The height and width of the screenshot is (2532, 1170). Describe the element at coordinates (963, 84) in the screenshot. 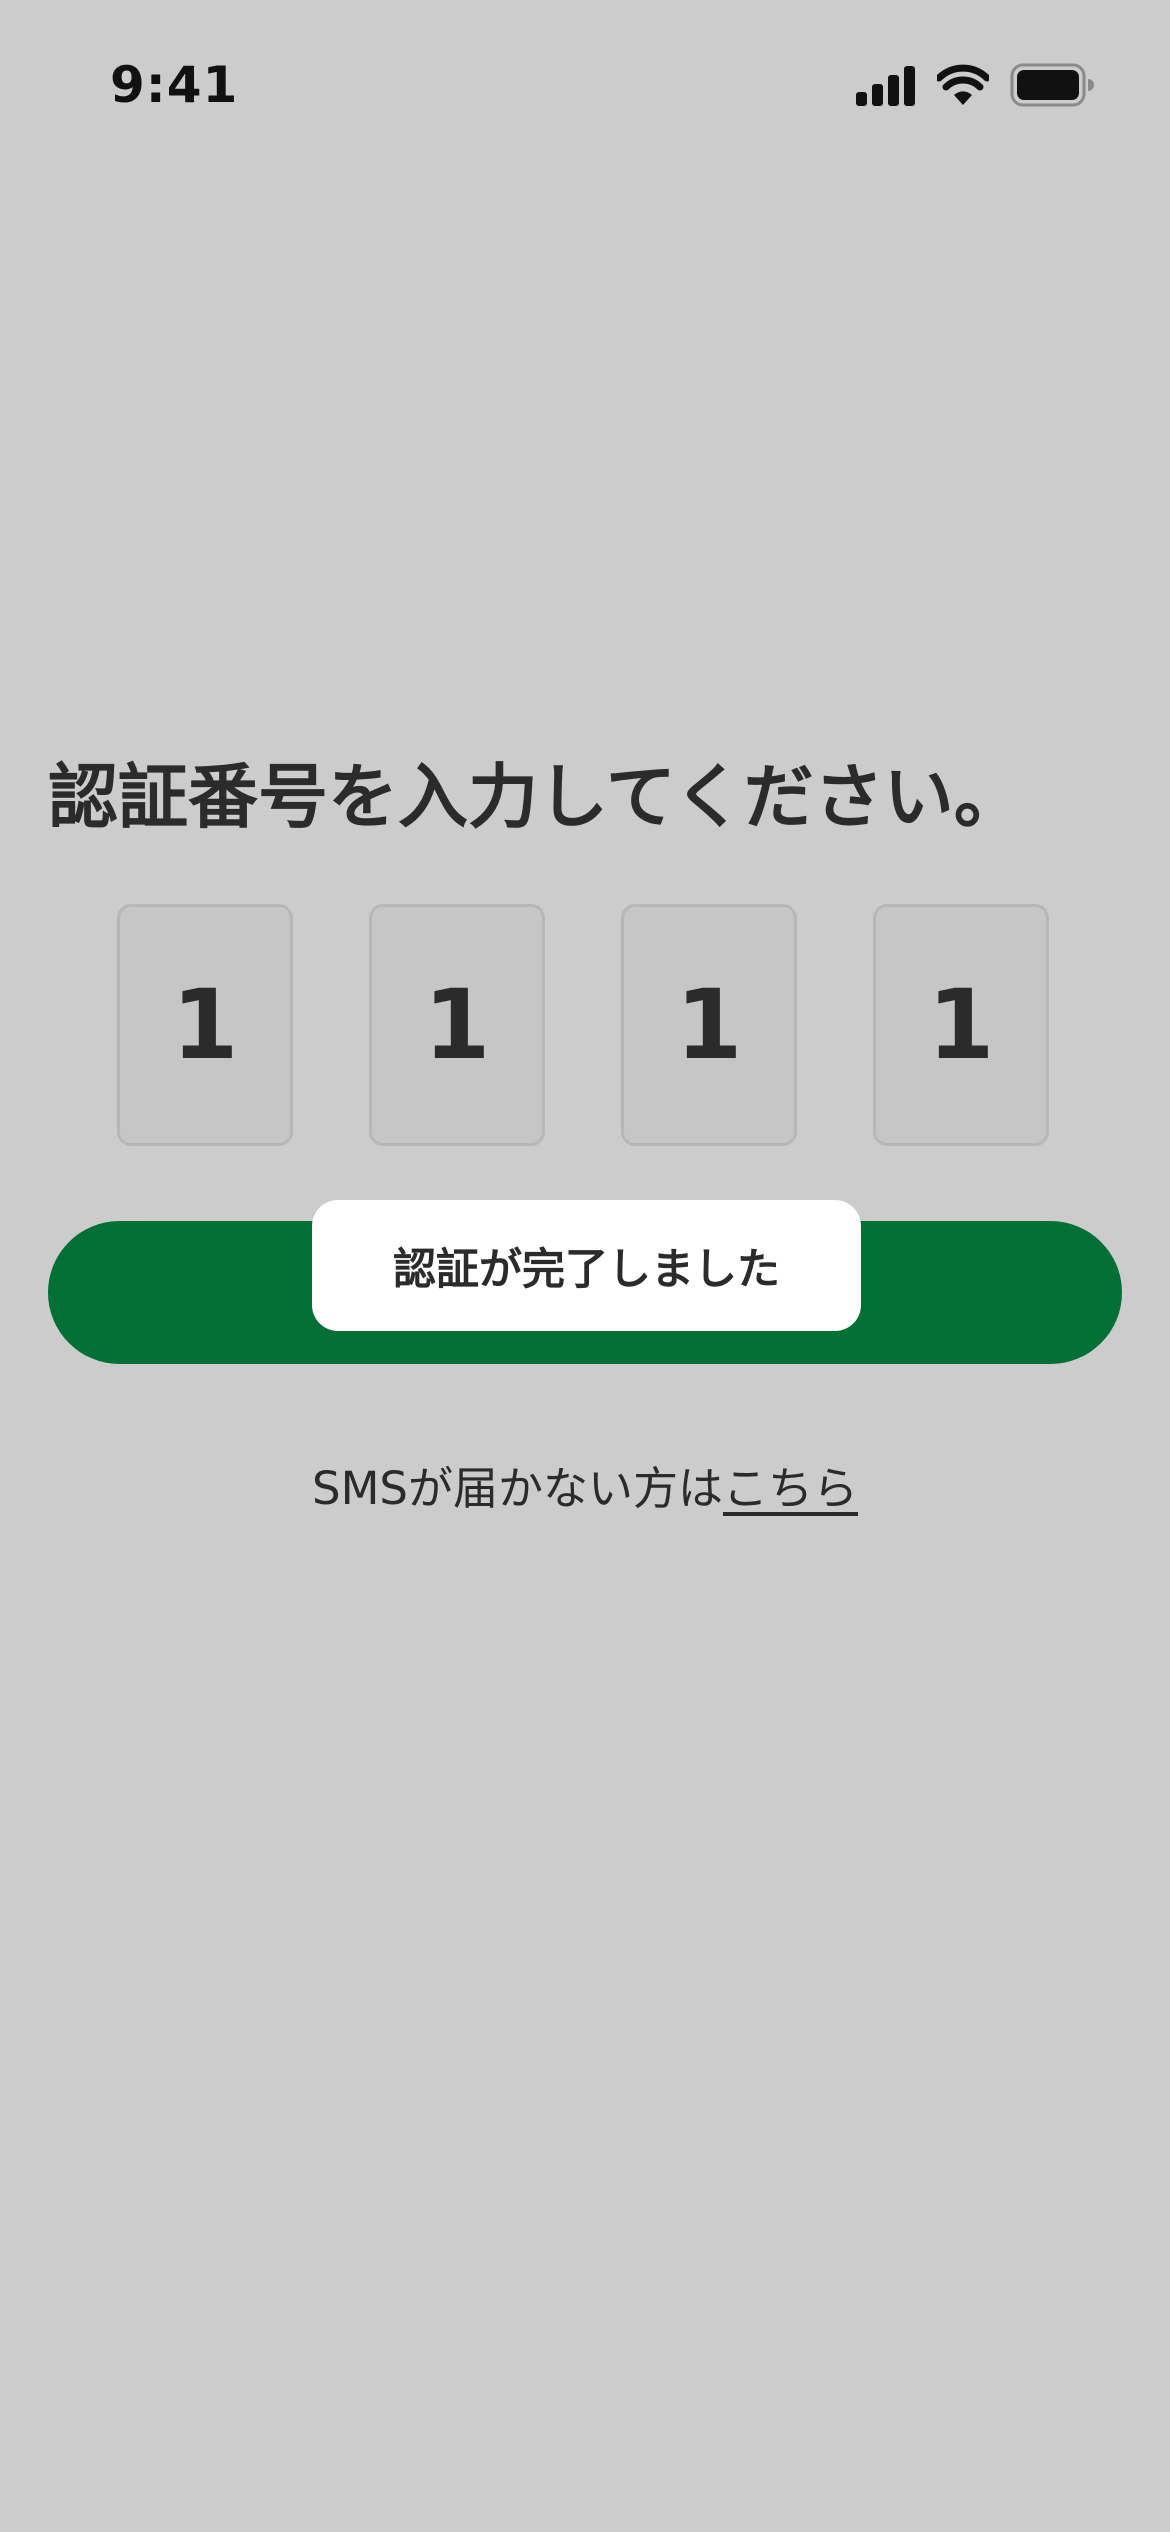

I see `wifi-icon` at that location.